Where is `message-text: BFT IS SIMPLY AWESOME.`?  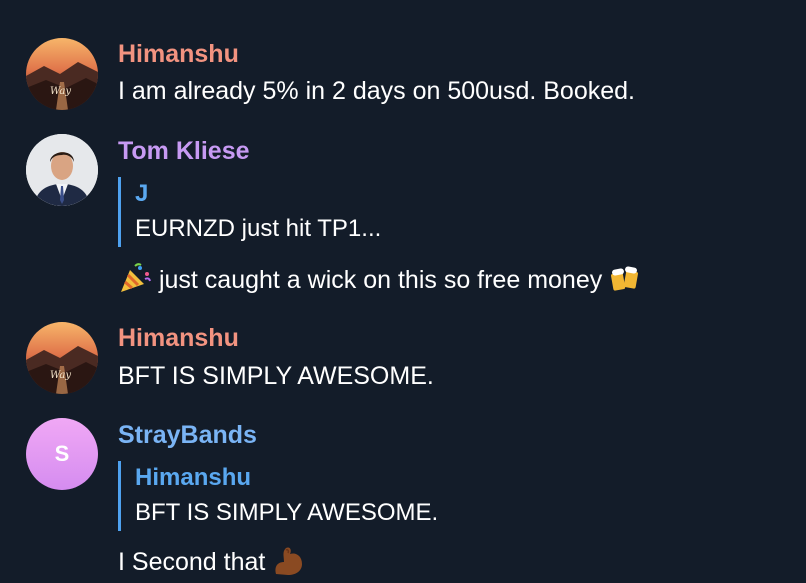
message-text: BFT IS SIMPLY AWESOME. is located at coordinates (276, 376).